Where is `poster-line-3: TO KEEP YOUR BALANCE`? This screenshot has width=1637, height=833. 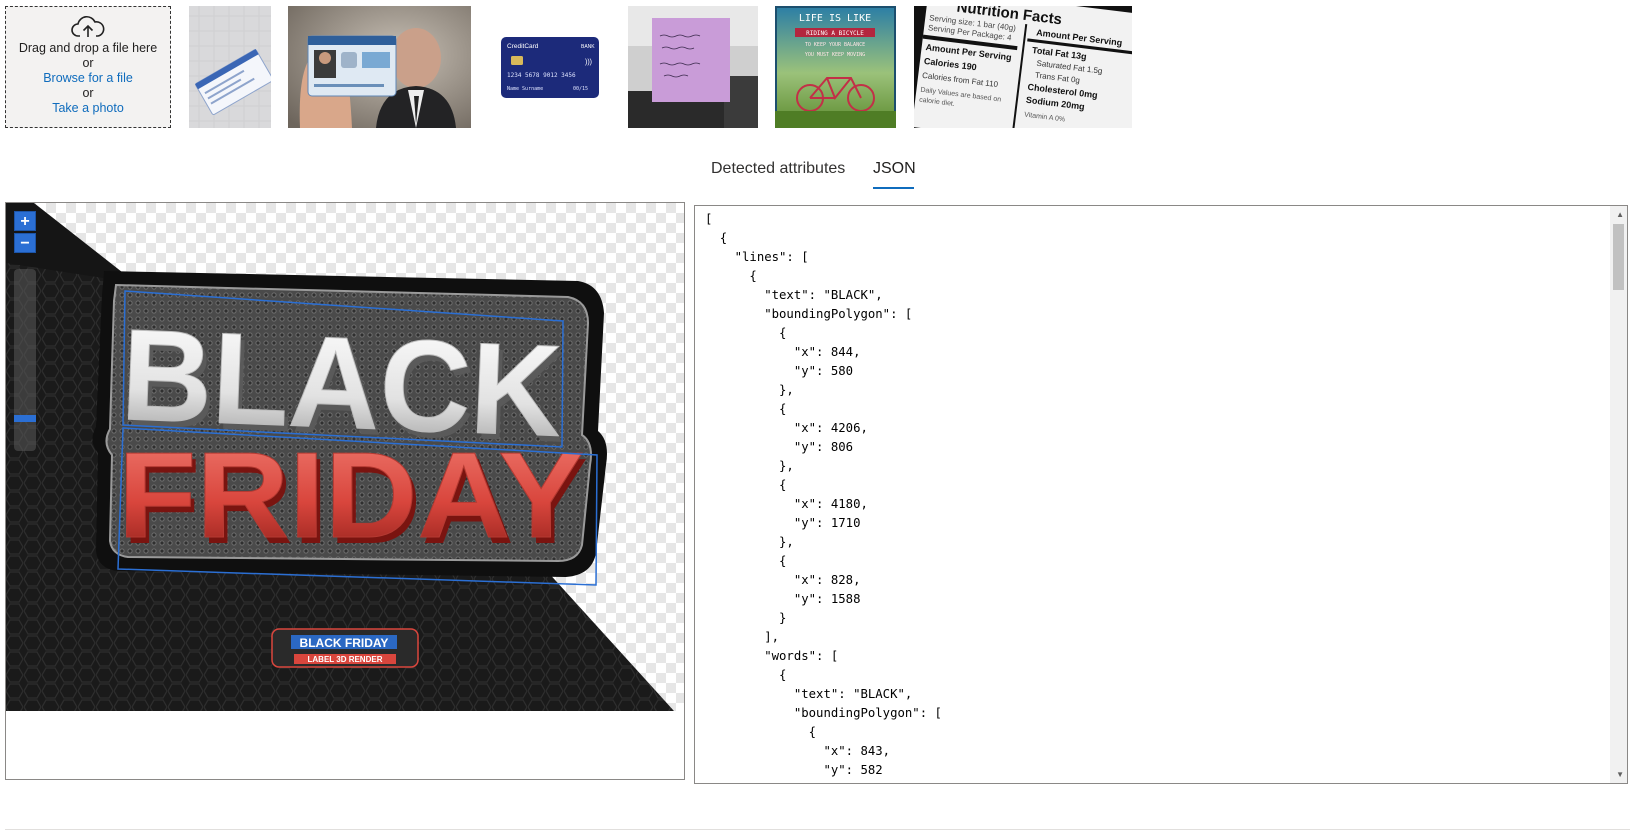
poster-line-3: TO KEEP YOUR BALANCE is located at coordinates (835, 45).